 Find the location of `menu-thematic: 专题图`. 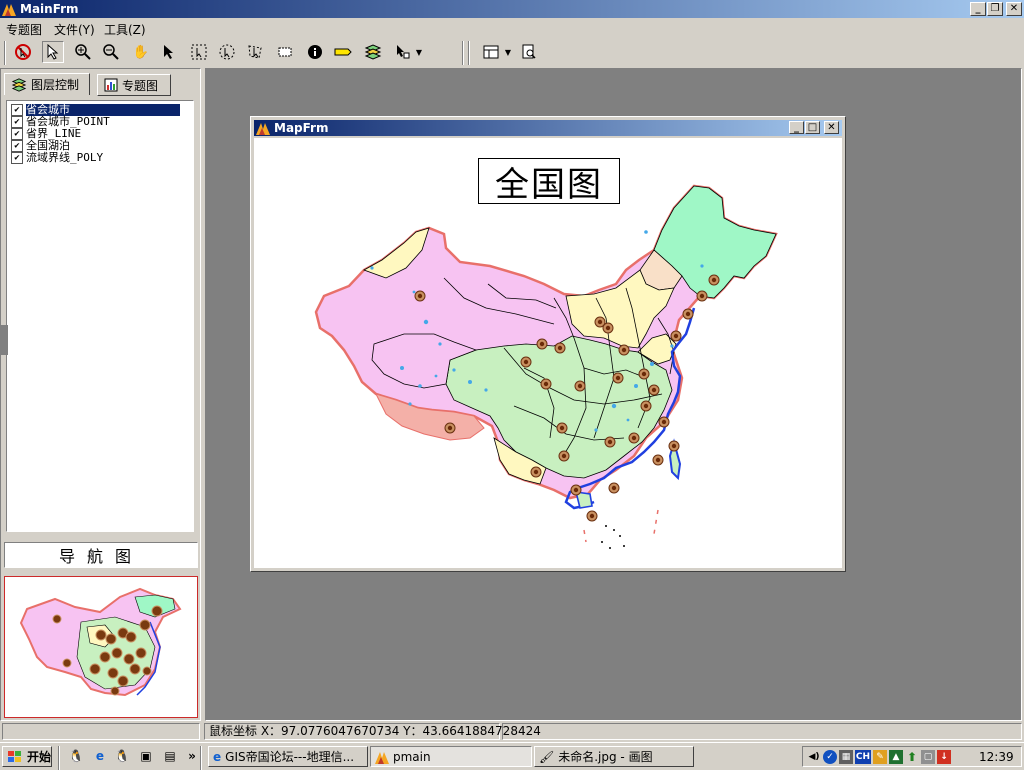

menu-thematic: 专题图 is located at coordinates (24, 29).